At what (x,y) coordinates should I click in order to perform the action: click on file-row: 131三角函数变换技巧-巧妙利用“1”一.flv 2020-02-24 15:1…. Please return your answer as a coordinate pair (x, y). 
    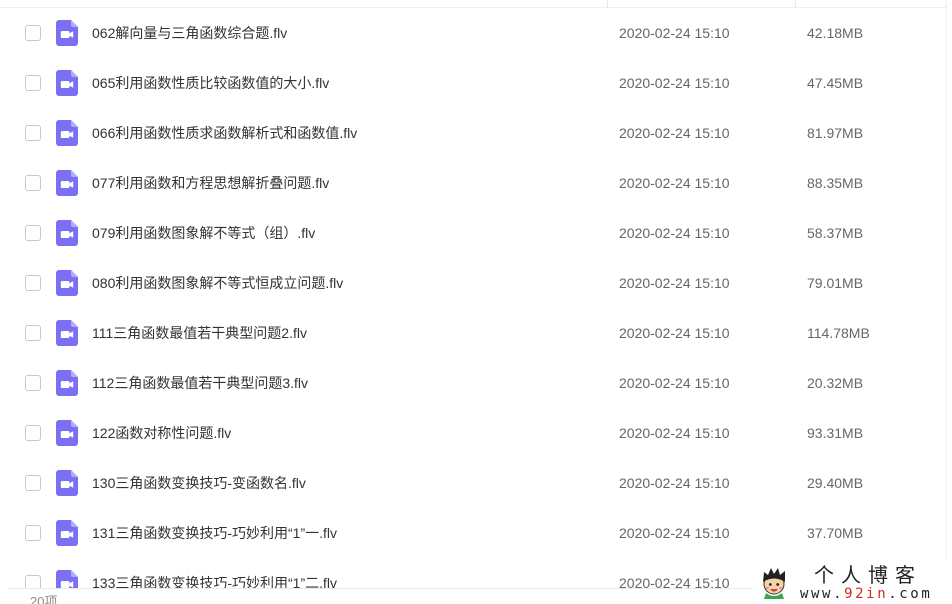
    Looking at the image, I should click on (473, 533).